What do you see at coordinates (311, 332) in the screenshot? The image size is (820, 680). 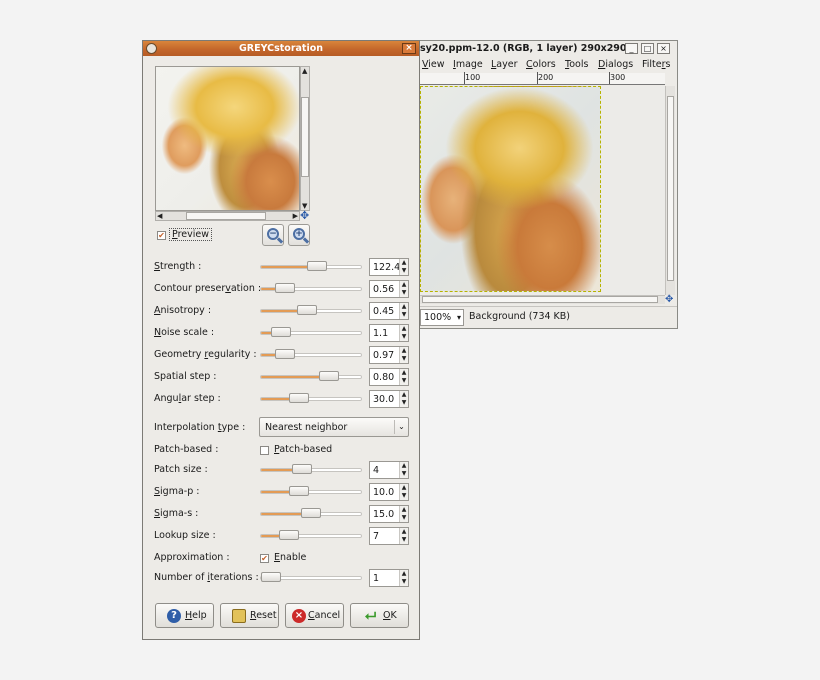 I see `noise-slider` at bounding box center [311, 332].